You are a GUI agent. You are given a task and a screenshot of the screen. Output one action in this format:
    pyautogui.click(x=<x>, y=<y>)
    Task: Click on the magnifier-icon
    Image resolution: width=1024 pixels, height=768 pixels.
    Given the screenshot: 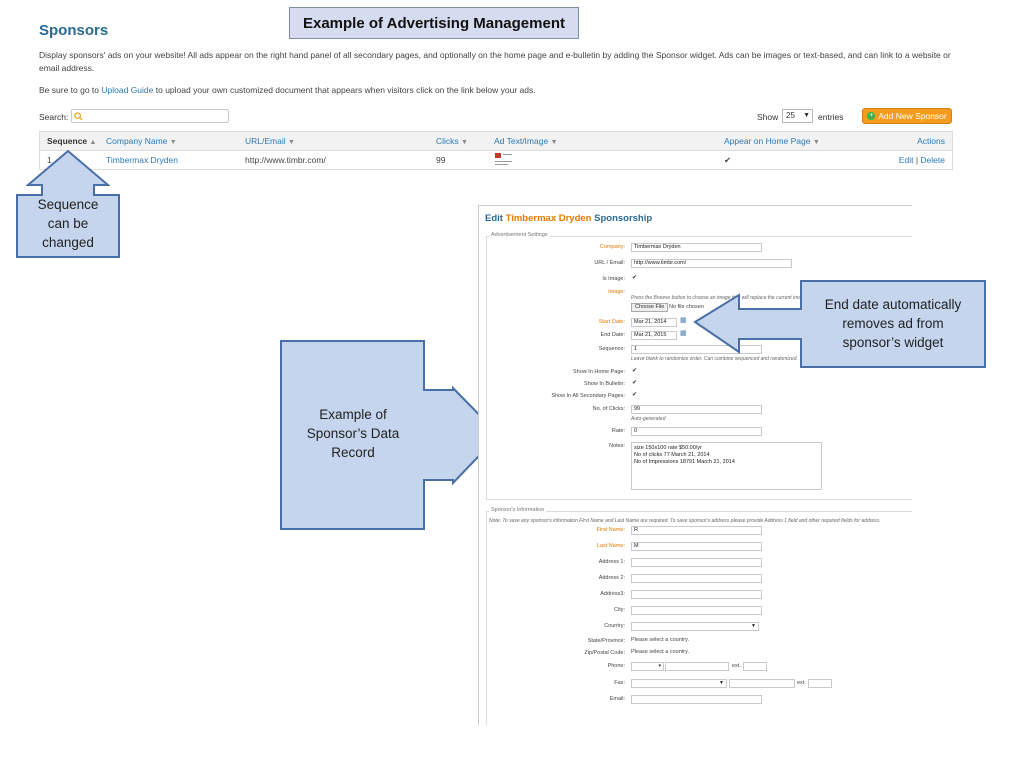 What is the action you would take?
    pyautogui.click(x=78, y=116)
    